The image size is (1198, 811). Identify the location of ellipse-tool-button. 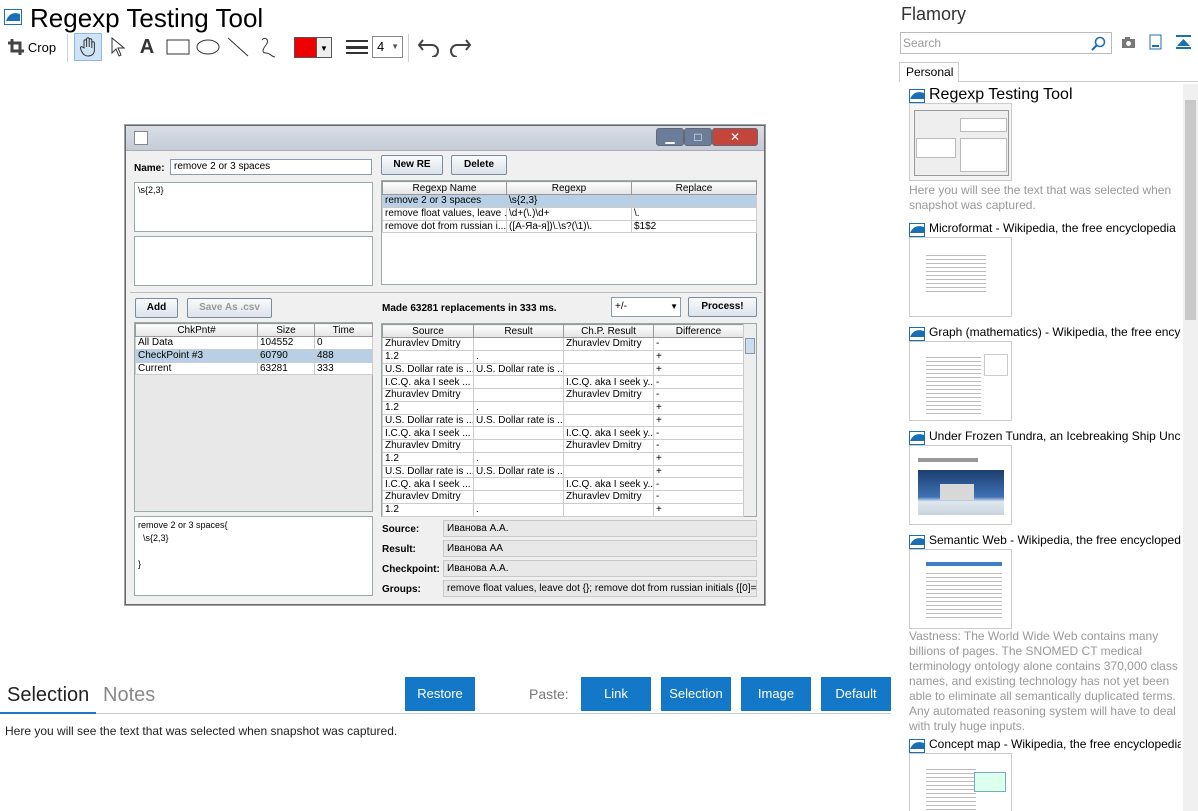
(208, 47).